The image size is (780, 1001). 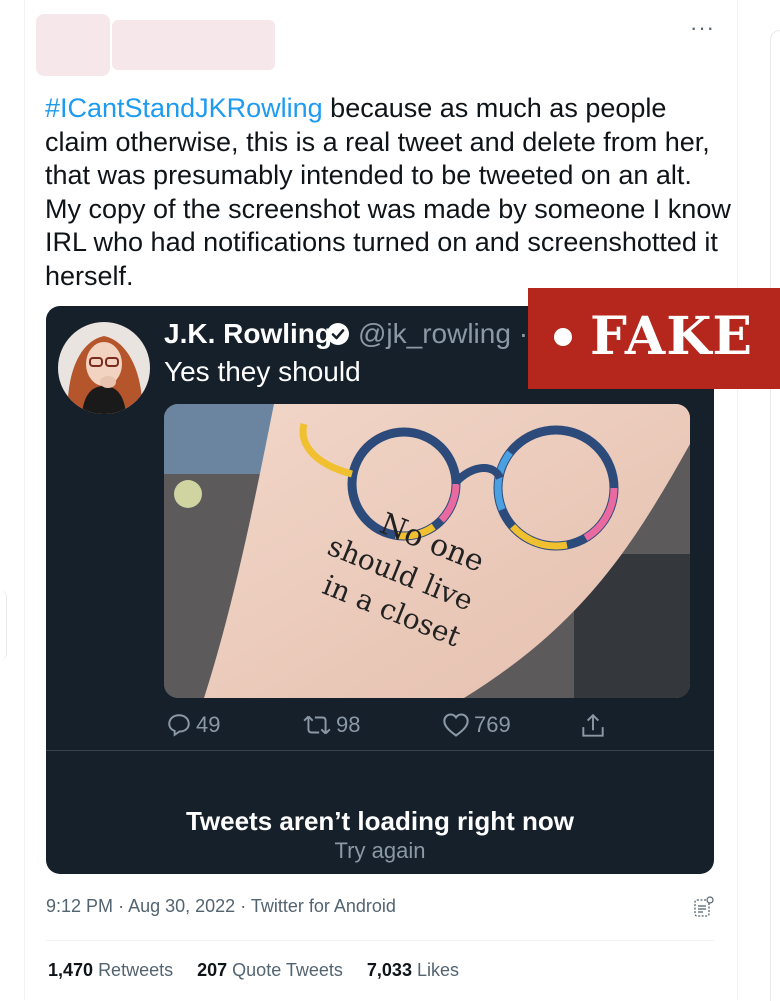 What do you see at coordinates (3, 625) in the screenshot?
I see `nav-panel-edge` at bounding box center [3, 625].